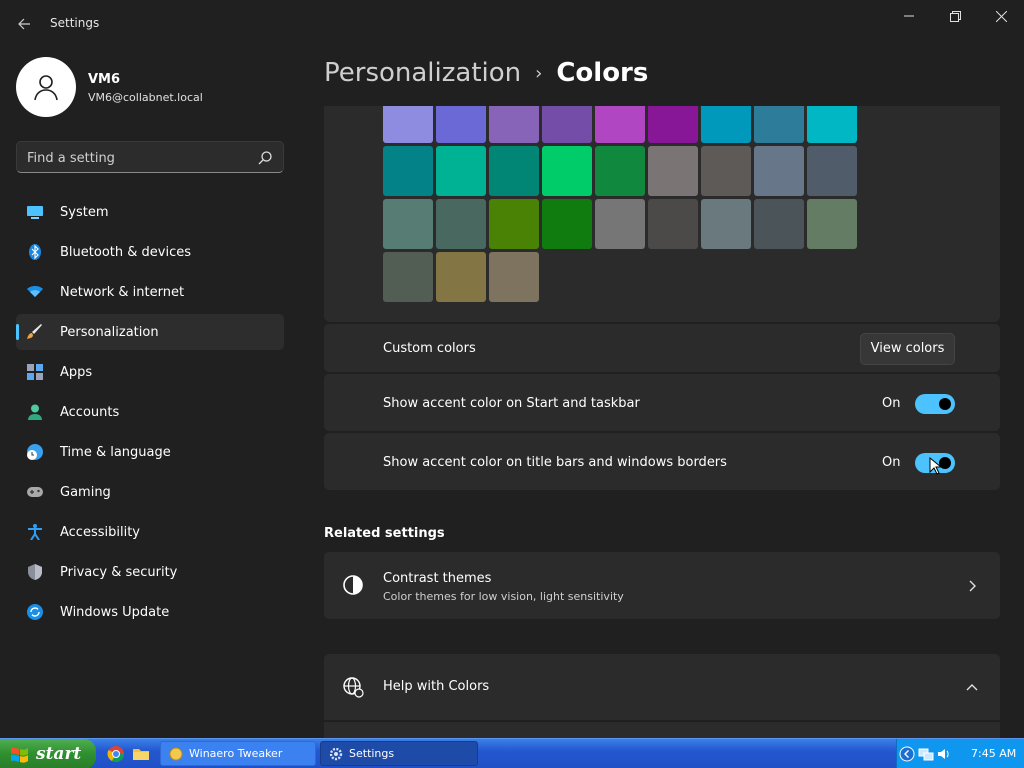 The width and height of the screenshot is (1024, 768). I want to click on sidebar-item-label: Time & language, so click(115, 452).